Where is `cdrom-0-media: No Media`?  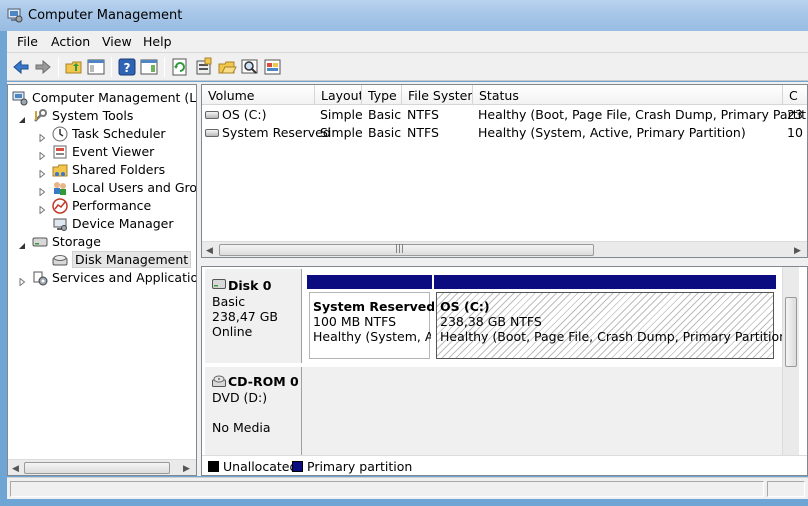 cdrom-0-media: No Media is located at coordinates (241, 427).